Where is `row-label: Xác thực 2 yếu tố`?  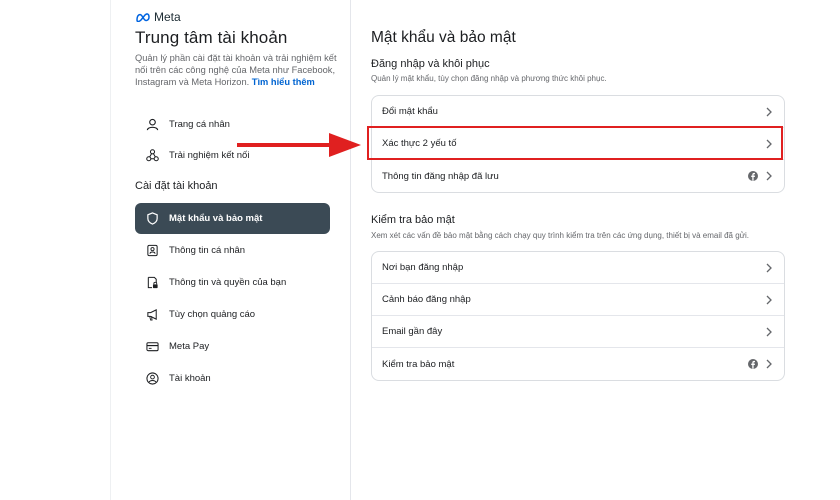
row-label: Xác thực 2 yếu tố is located at coordinates (419, 143).